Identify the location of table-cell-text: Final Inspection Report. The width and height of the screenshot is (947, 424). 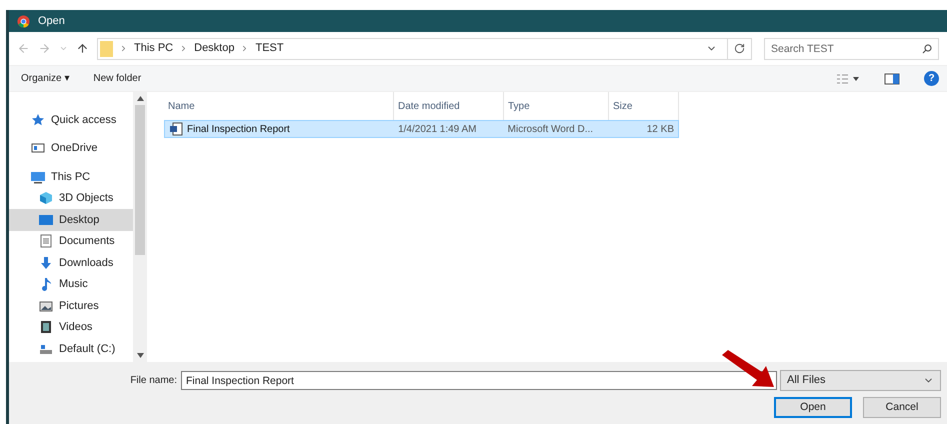
(238, 129).